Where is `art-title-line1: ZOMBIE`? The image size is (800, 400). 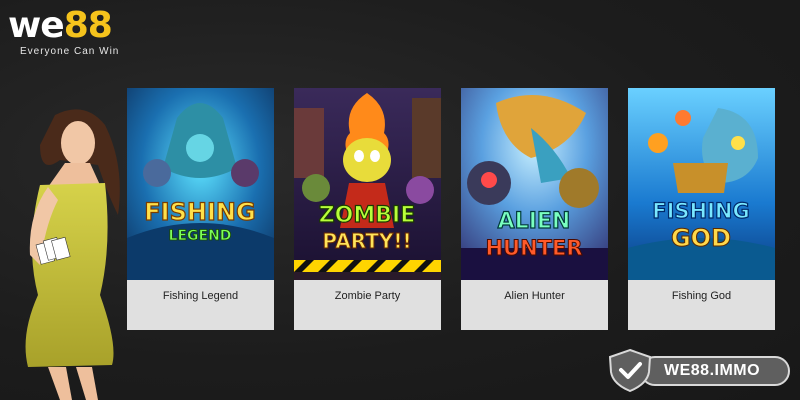
art-title-line1: ZOMBIE is located at coordinates (367, 215).